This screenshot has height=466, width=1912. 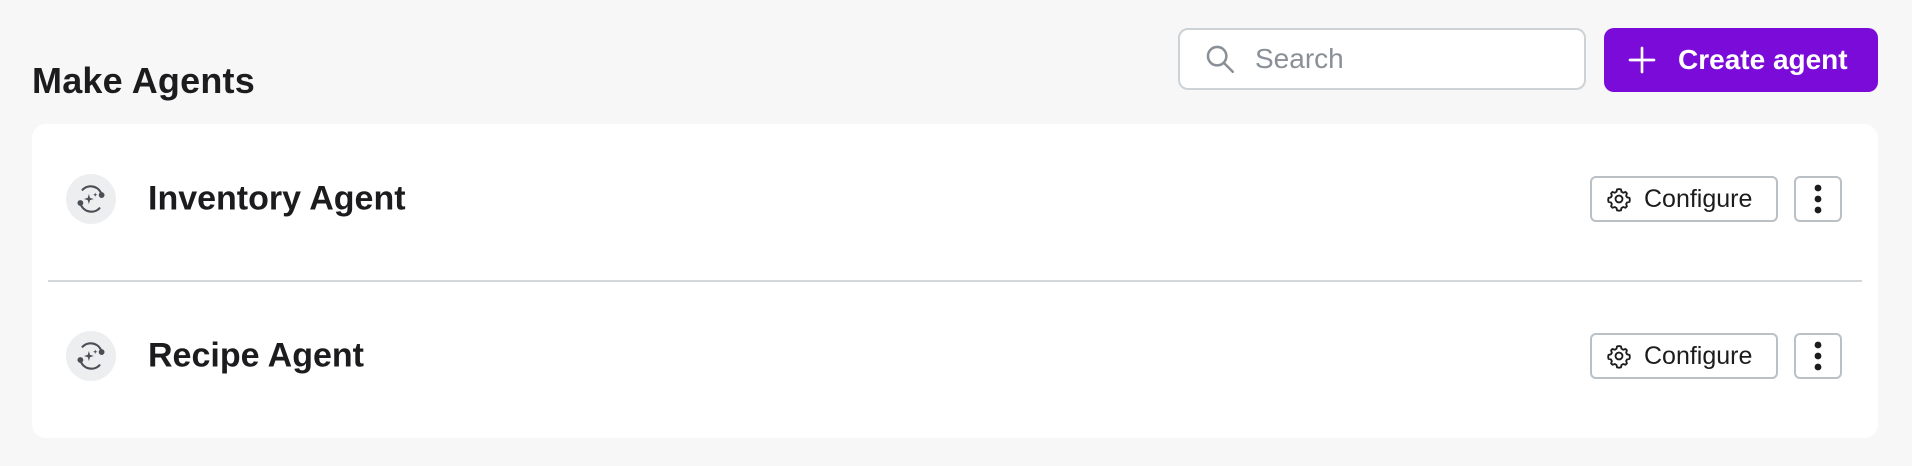 I want to click on search-icon, so click(x=1220, y=59).